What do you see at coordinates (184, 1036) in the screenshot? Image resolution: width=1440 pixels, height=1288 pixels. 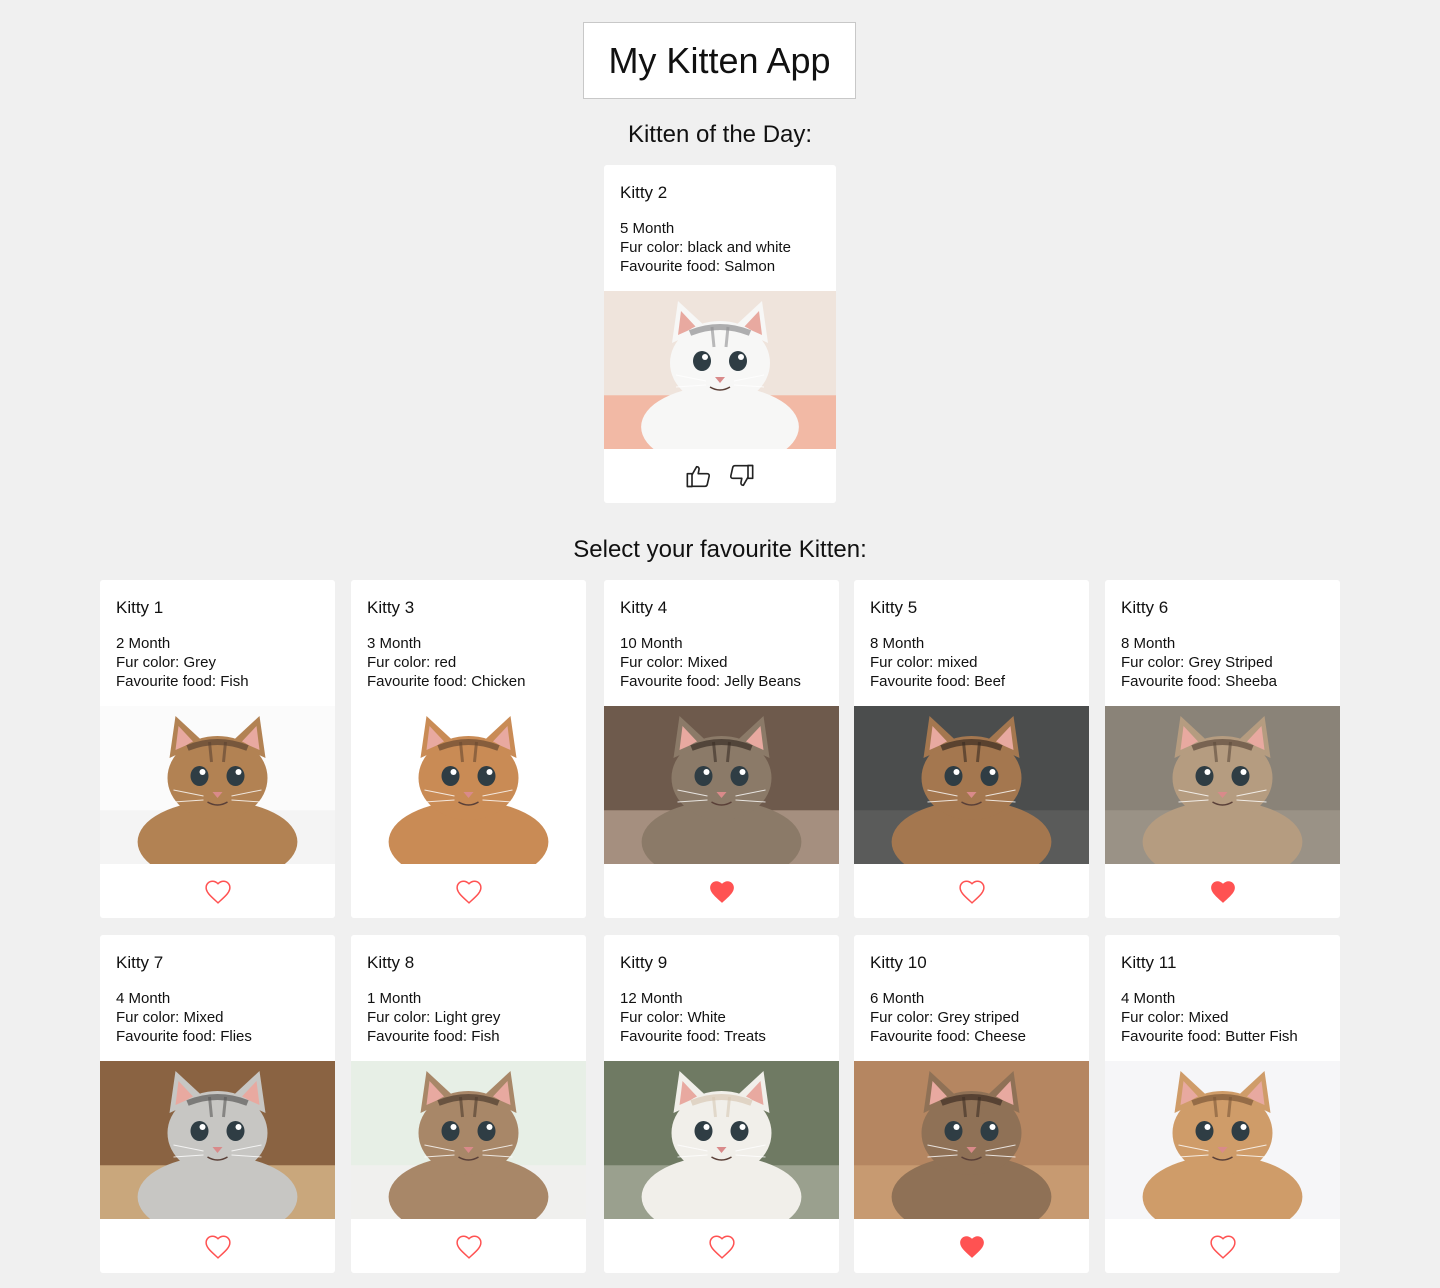 I see `kitten-favourite-food: Favourite food: Flies` at bounding box center [184, 1036].